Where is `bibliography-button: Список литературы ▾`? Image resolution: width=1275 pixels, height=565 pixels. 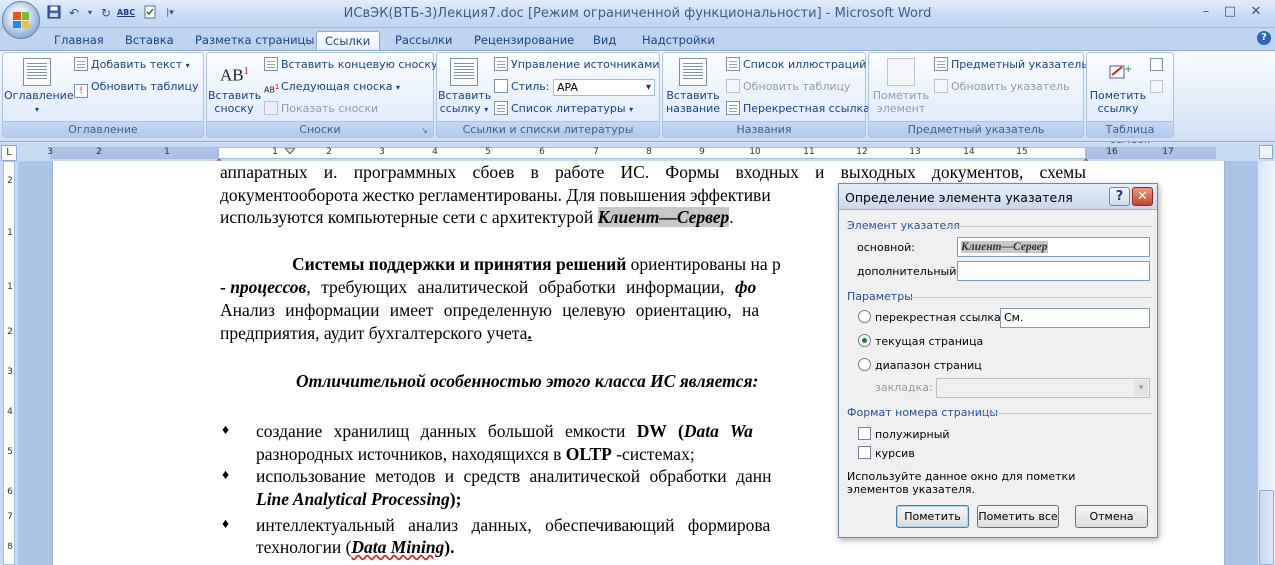 bibliography-button: Список литературы ▾ is located at coordinates (563, 109).